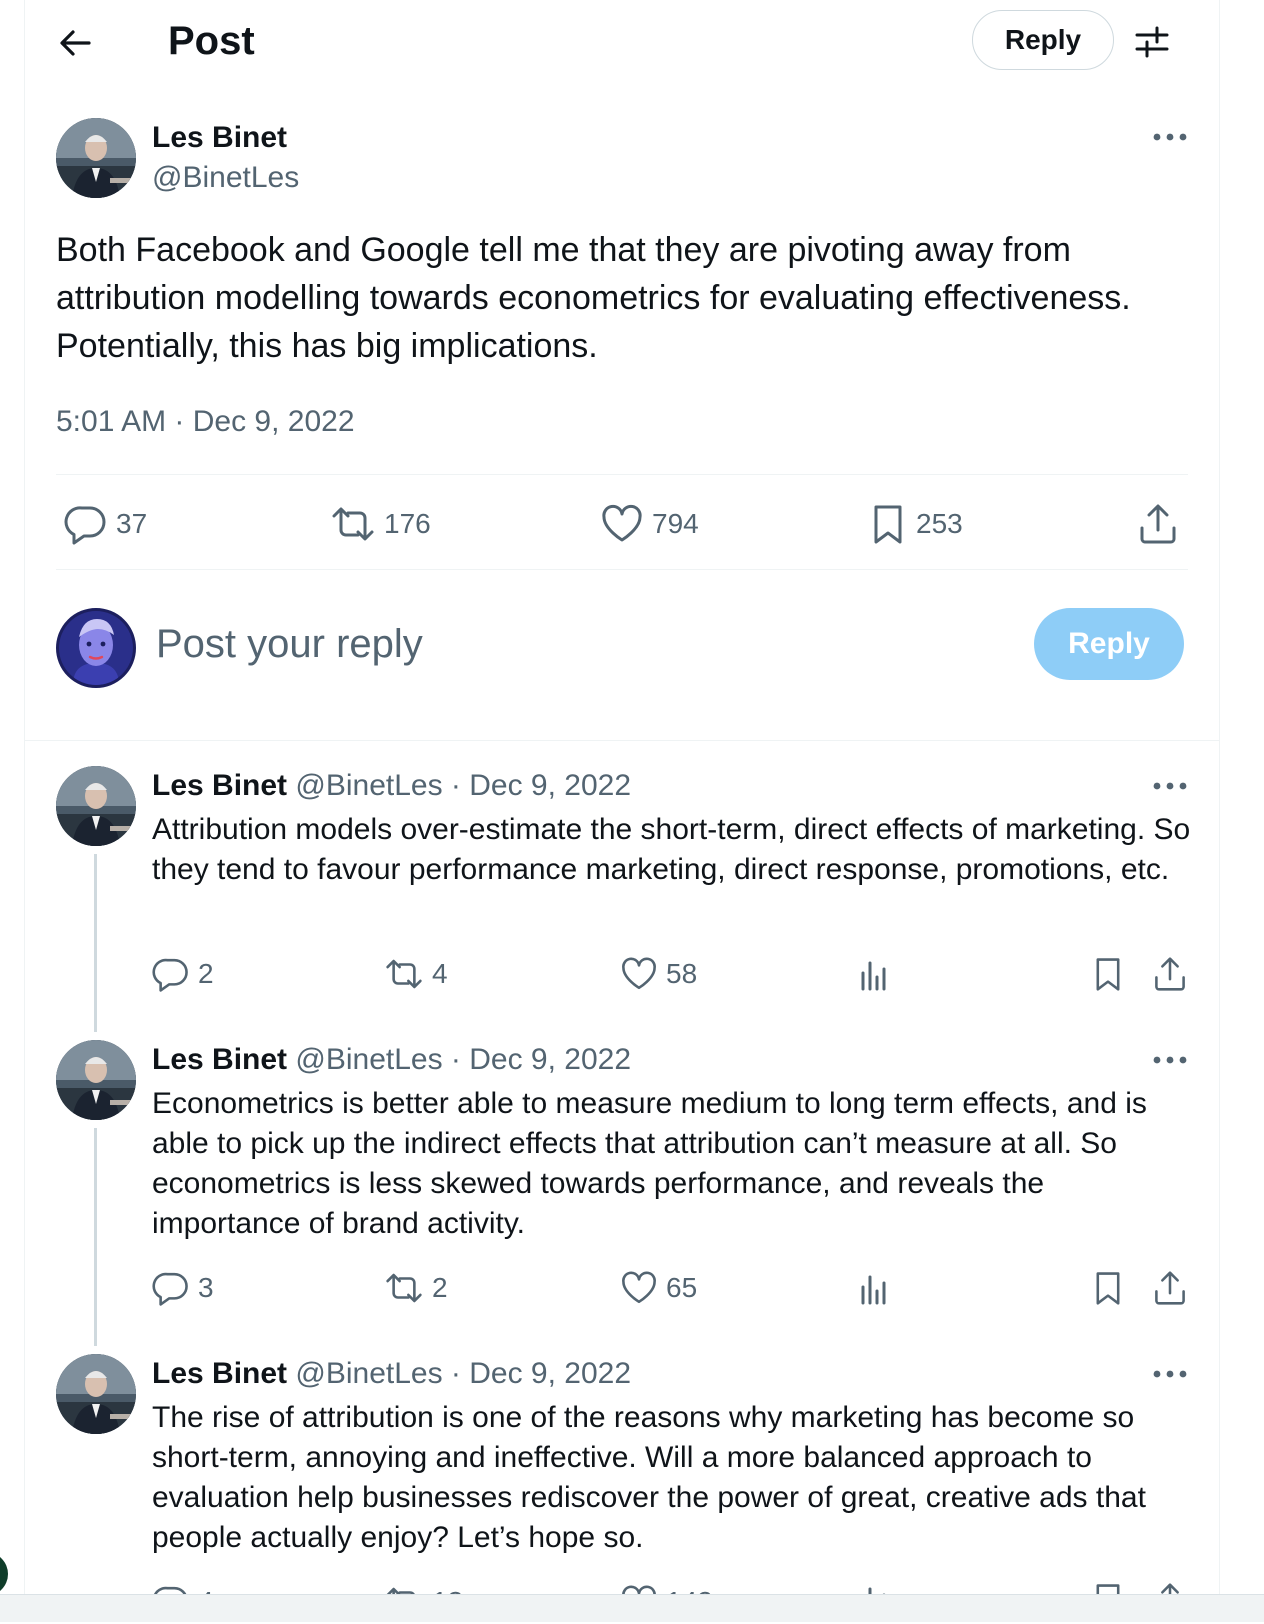 Image resolution: width=1264 pixels, height=1624 pixels. I want to click on like-count: 794, so click(675, 523).